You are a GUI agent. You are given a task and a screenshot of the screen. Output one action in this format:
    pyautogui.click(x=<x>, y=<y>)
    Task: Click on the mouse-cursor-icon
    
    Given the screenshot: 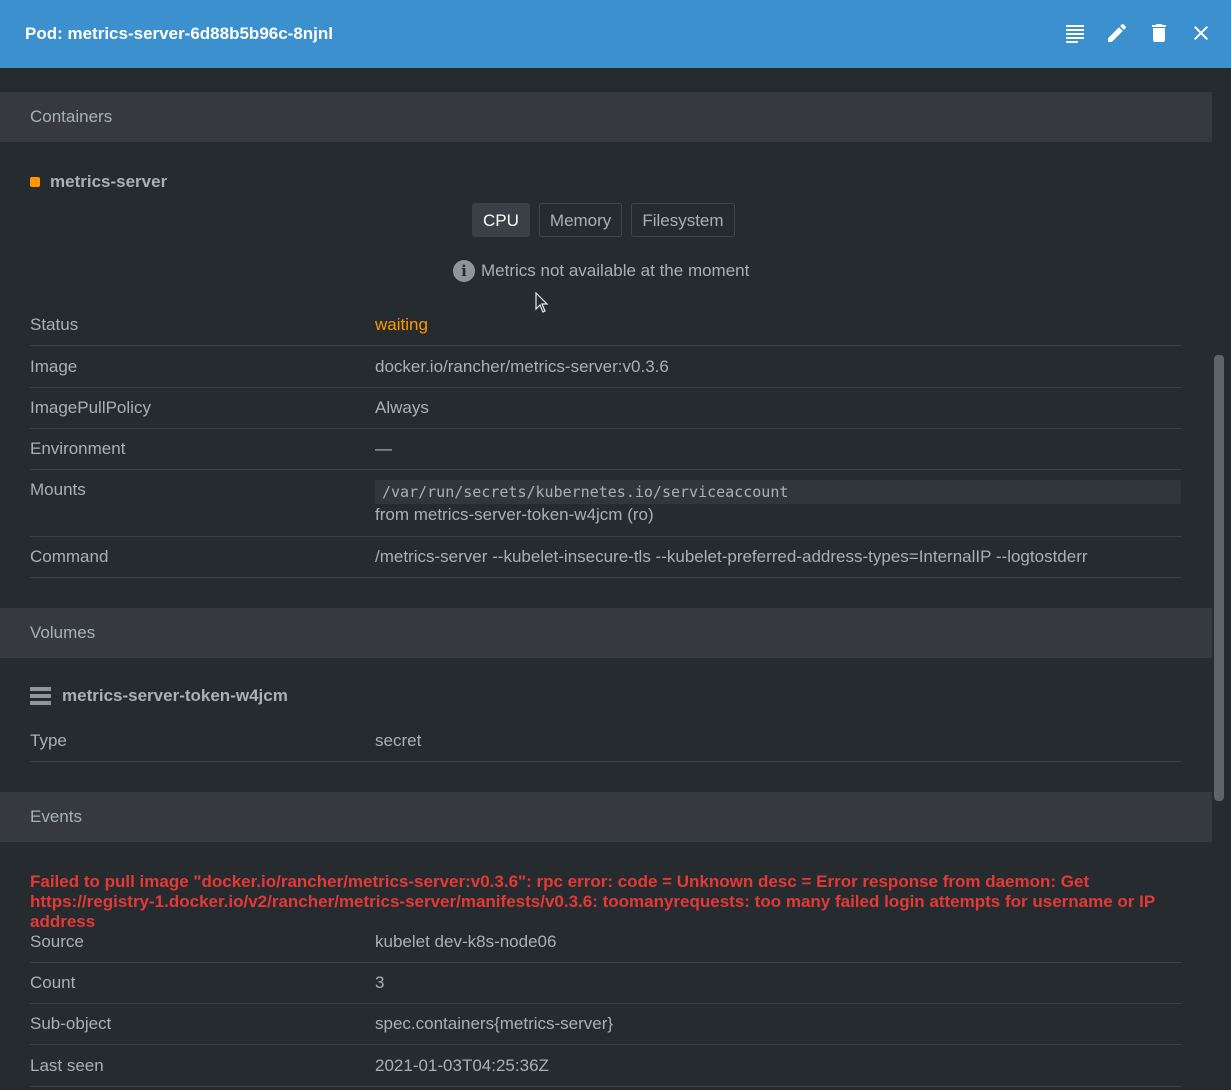 What is the action you would take?
    pyautogui.click(x=542, y=302)
    